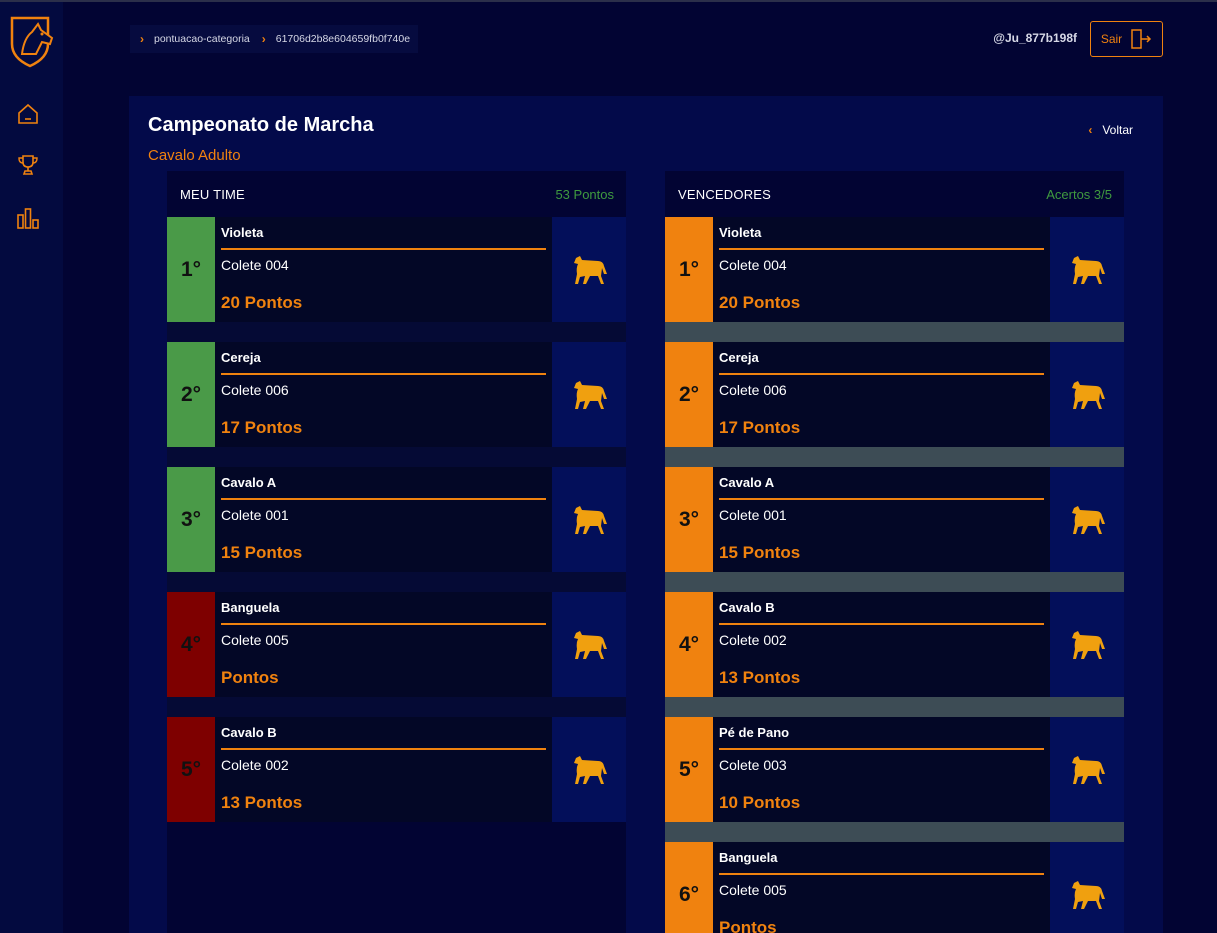 Image resolution: width=1217 pixels, height=933 pixels. I want to click on ranking-row: 4° Cavalo B Colete 002 13 Pontos, so click(894, 644).